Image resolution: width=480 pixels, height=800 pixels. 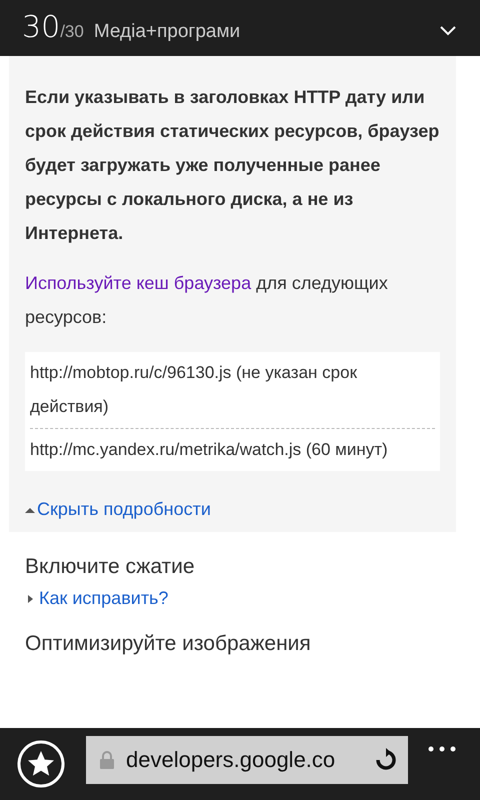 I want to click on how-to-fix-link: Как исправить?, so click(x=103, y=598).